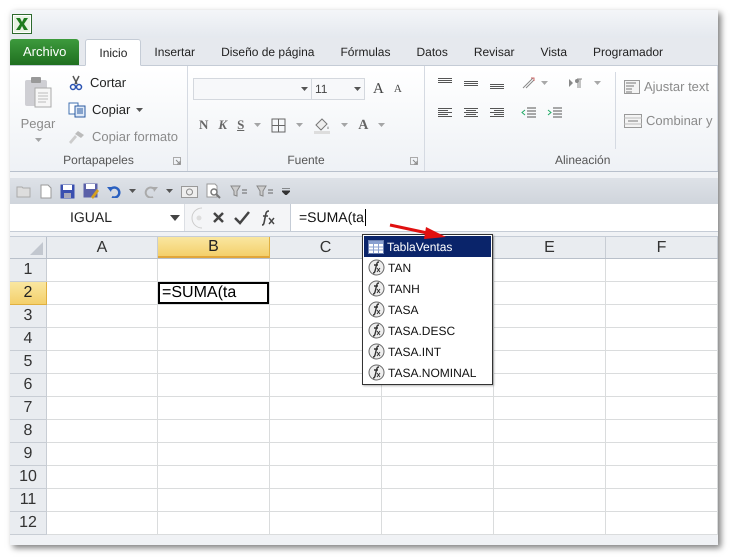 The height and width of the screenshot is (560, 734). Describe the element at coordinates (189, 191) in the screenshot. I see `camera-icon` at that location.